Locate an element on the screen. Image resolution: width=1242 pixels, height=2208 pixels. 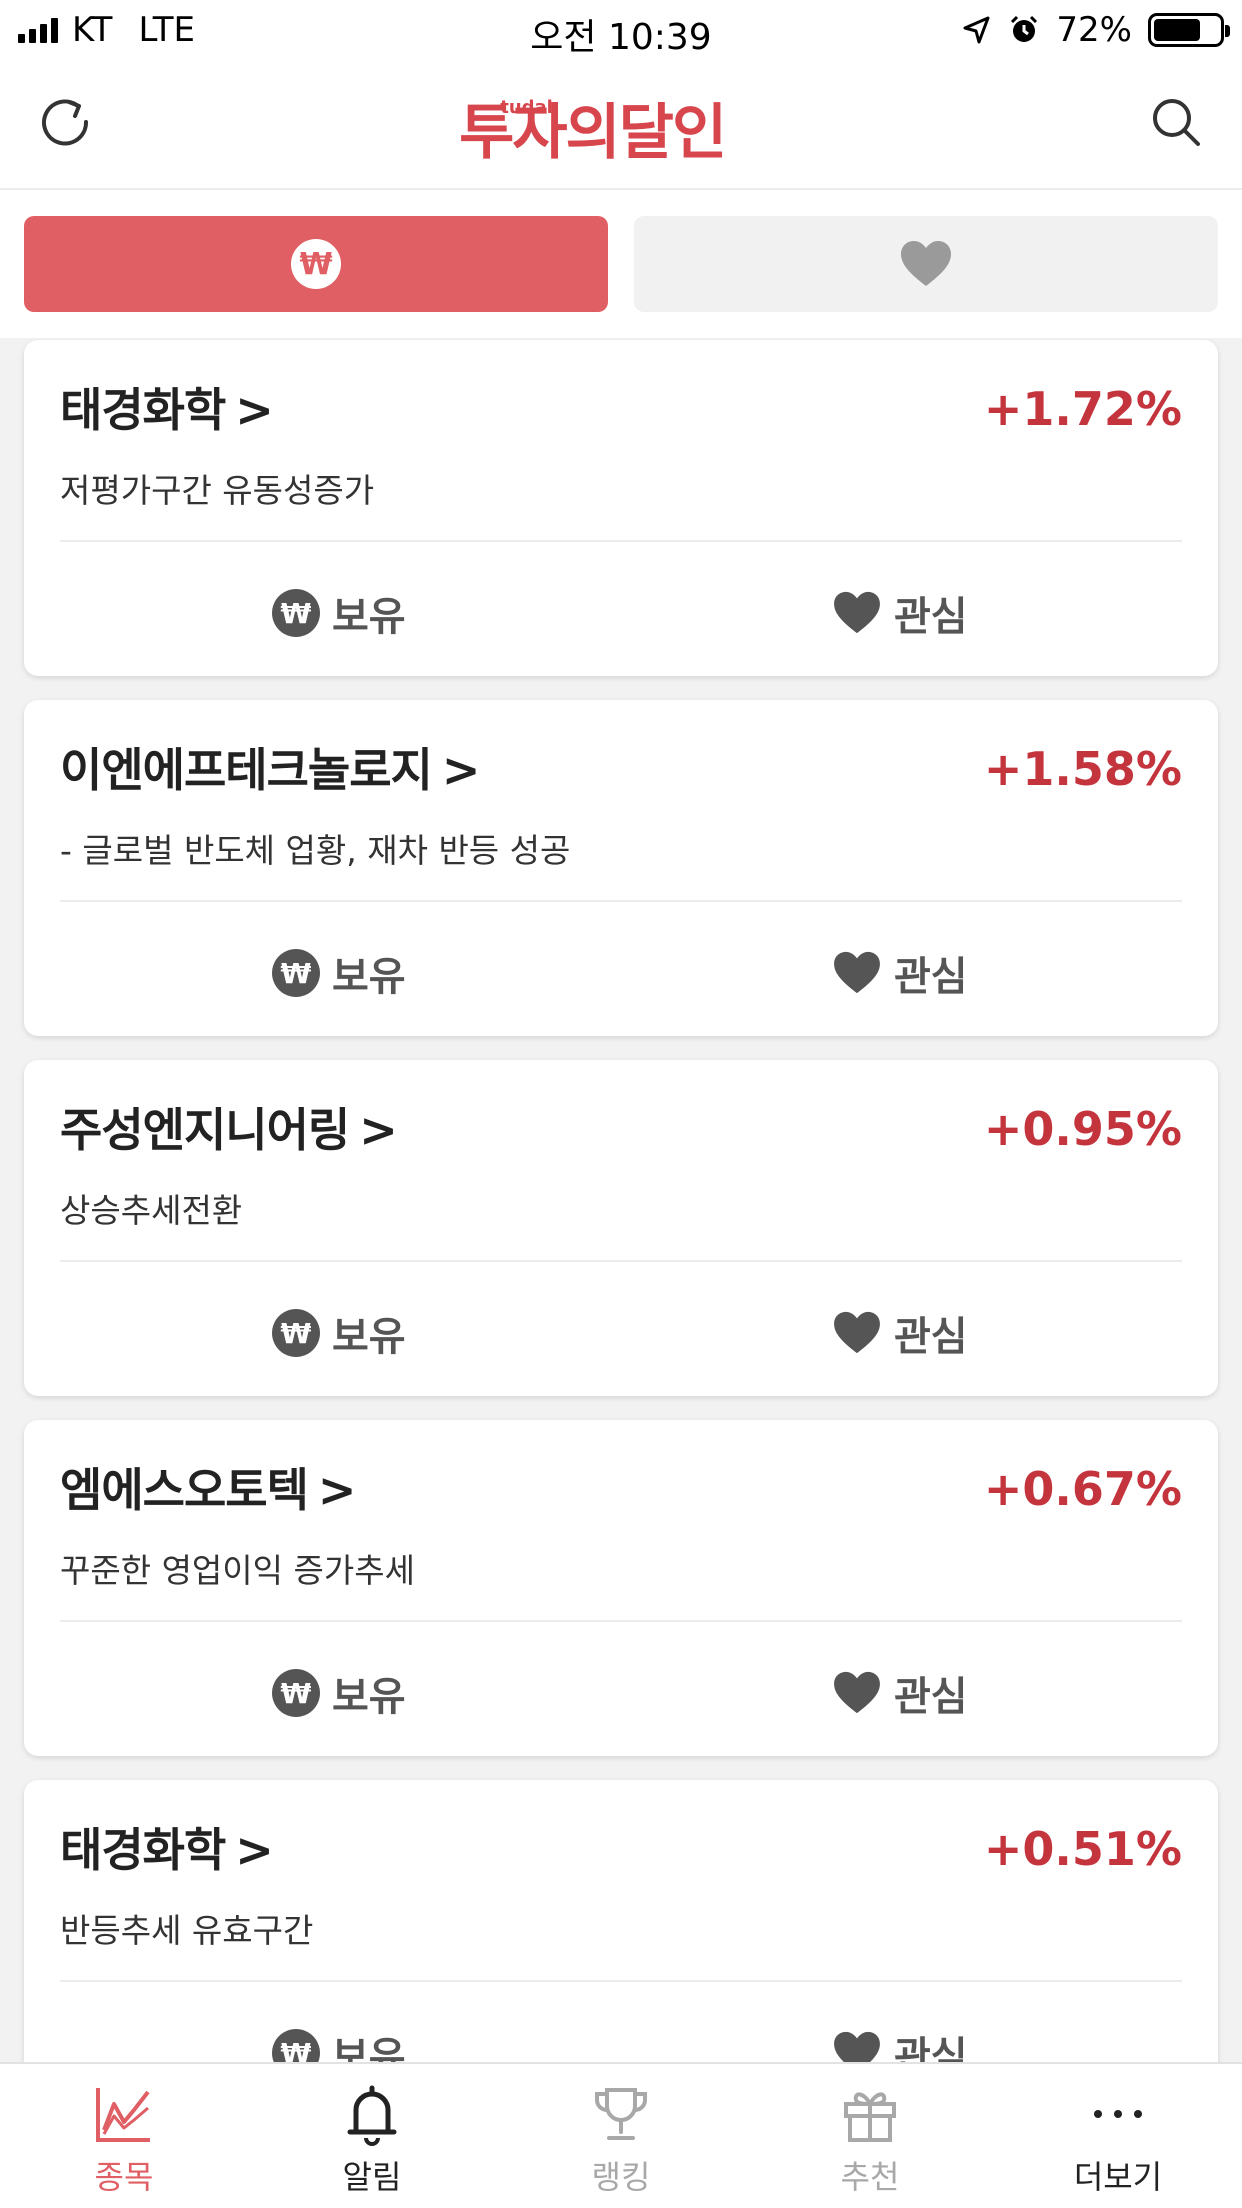
nav-item-recommend: 추천 is located at coordinates (870, 2140).